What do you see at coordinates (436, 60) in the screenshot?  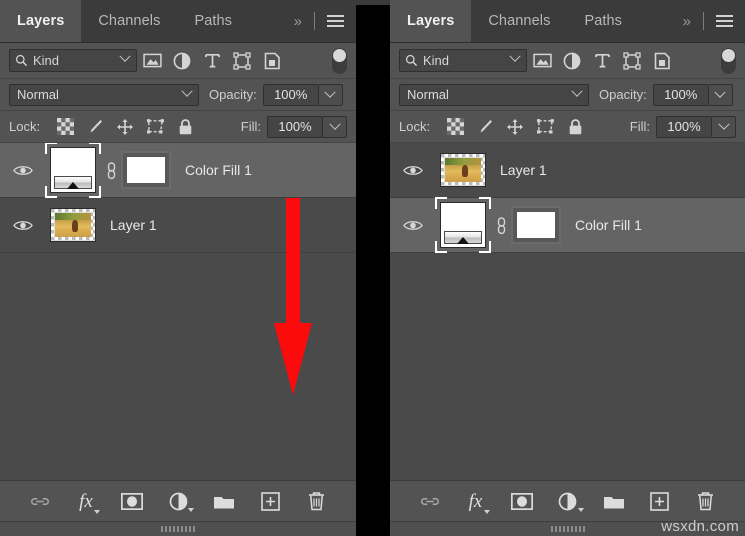 I see `filter-kind-value: Kind` at bounding box center [436, 60].